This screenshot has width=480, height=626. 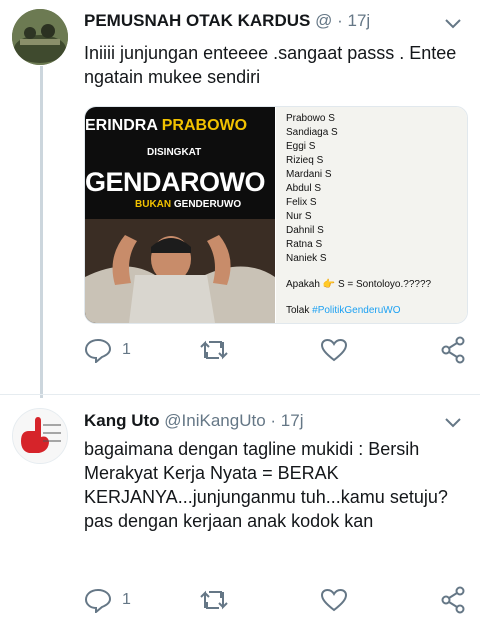 I want to click on banner-subtitle: BUKAN GENDERUWO, so click(x=188, y=204).